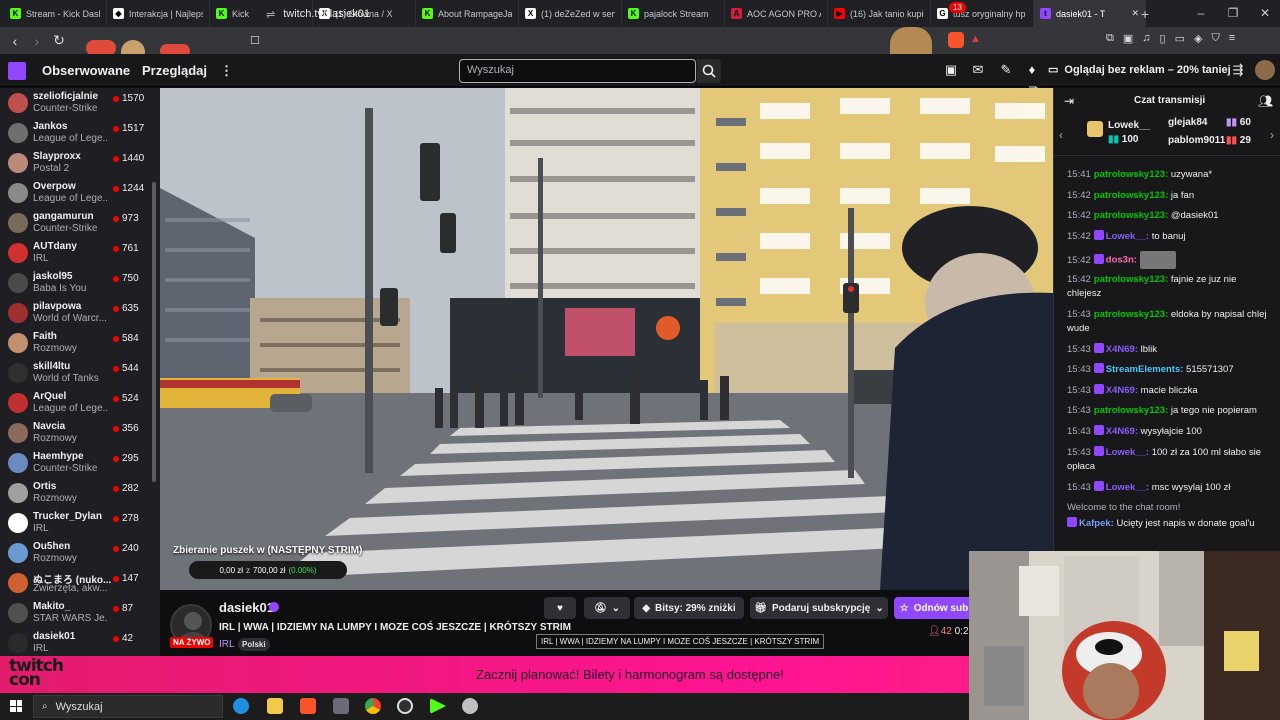  What do you see at coordinates (1233, 13) in the screenshot?
I see `restore-icon: ❐` at bounding box center [1233, 13].